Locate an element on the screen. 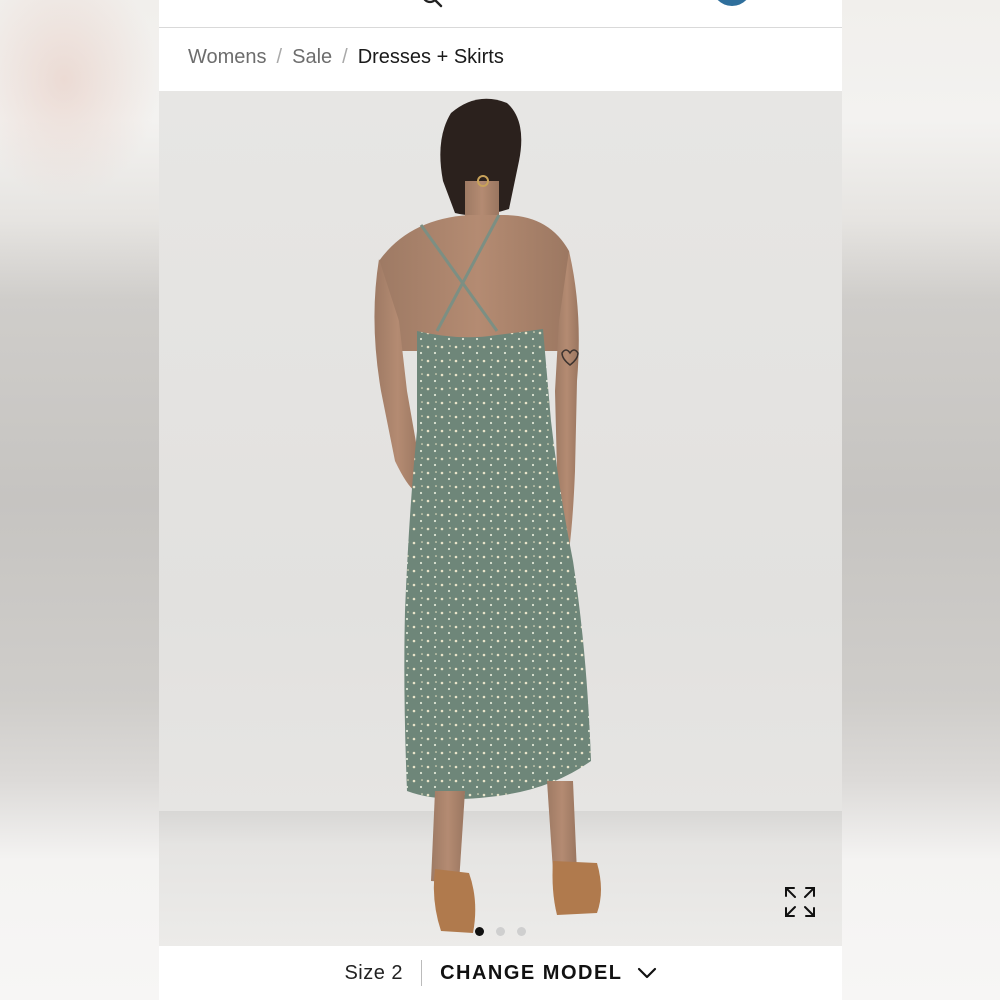 This screenshot has height=1000, width=1000. account-icon is located at coordinates (732, 3).